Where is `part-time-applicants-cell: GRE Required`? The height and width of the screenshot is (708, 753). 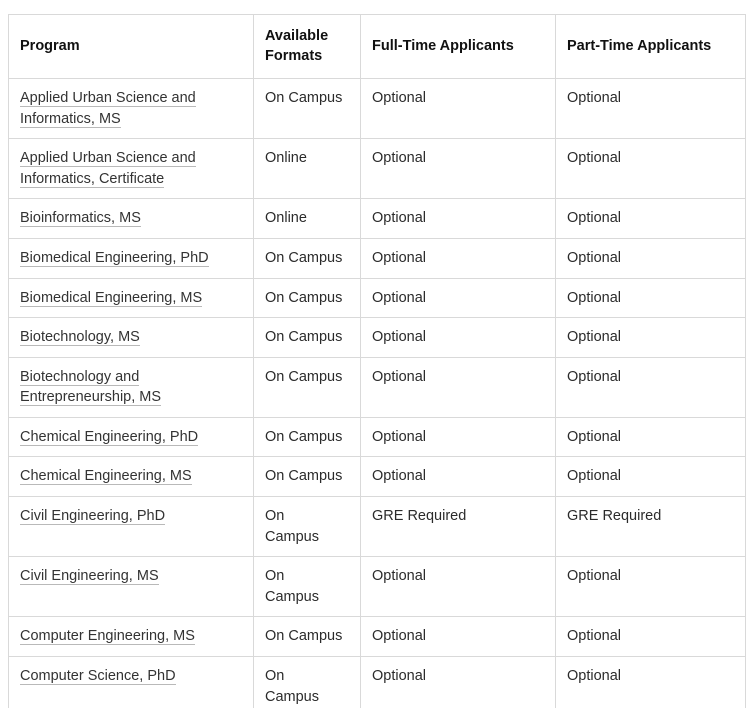 part-time-applicants-cell: GRE Required is located at coordinates (650, 527).